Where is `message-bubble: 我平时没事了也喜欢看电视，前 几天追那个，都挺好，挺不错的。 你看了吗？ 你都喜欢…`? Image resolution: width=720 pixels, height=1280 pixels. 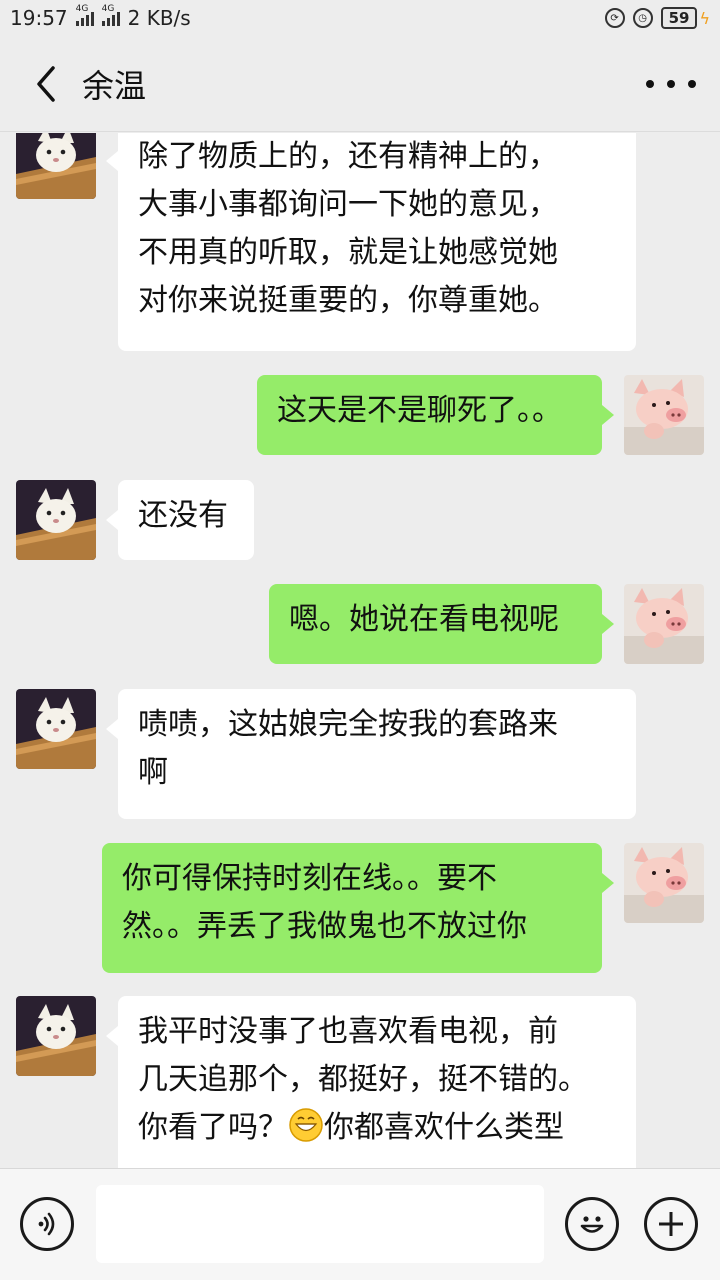 message-bubble: 我平时没事了也喜欢看电视，前 几天追那个，都挺好，挺不错的。 你看了吗？ 你都喜欢… is located at coordinates (371, 1082).